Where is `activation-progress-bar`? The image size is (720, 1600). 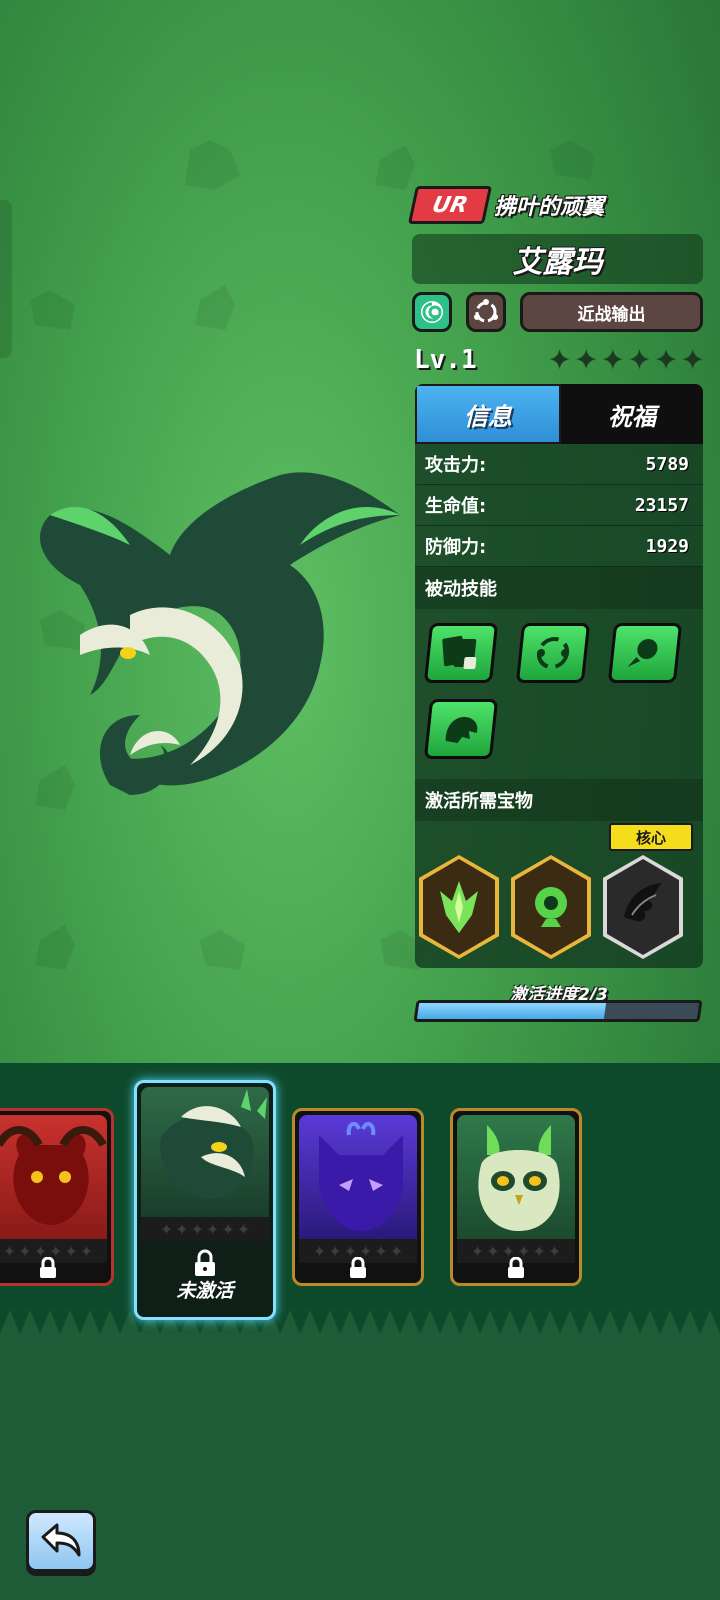
activation-progress-bar is located at coordinates (558, 1011).